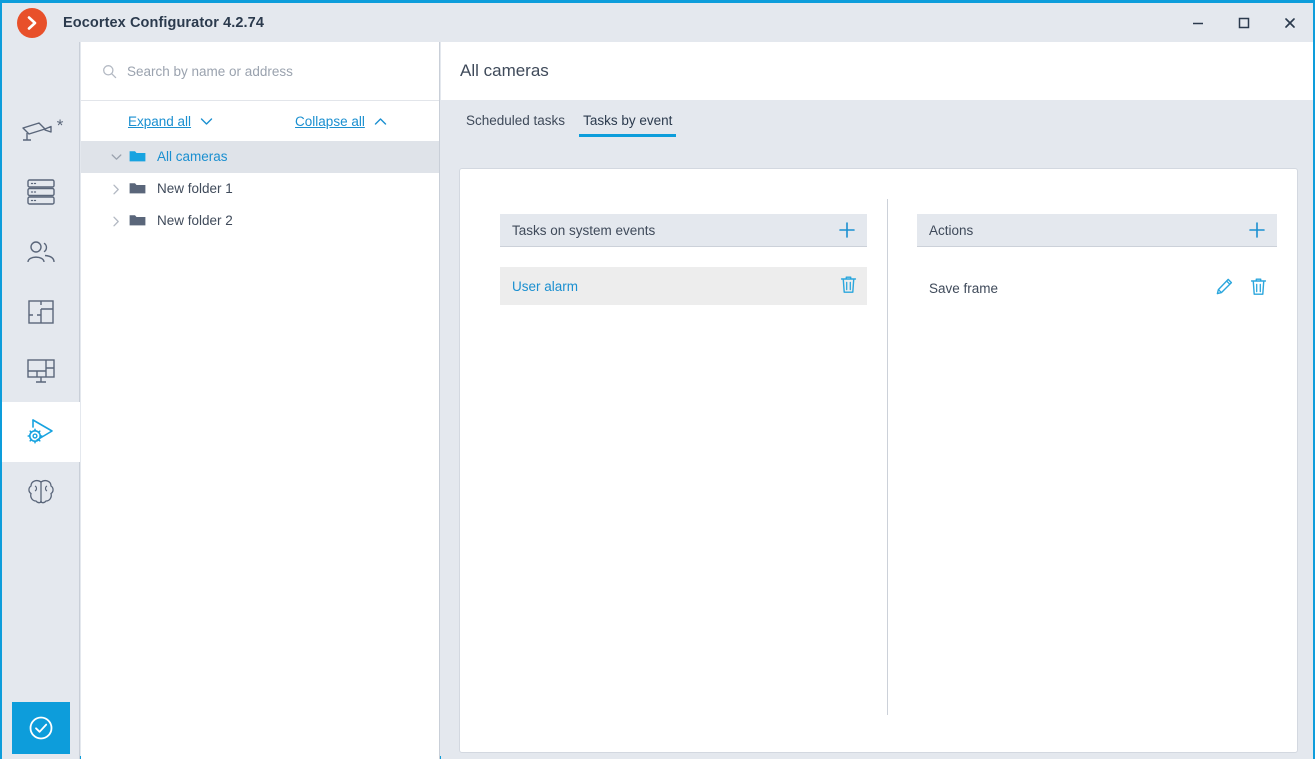  Describe the element at coordinates (877, 118) in the screenshot. I see `tab-bar: Scheduled tasks Tasks by event` at that location.